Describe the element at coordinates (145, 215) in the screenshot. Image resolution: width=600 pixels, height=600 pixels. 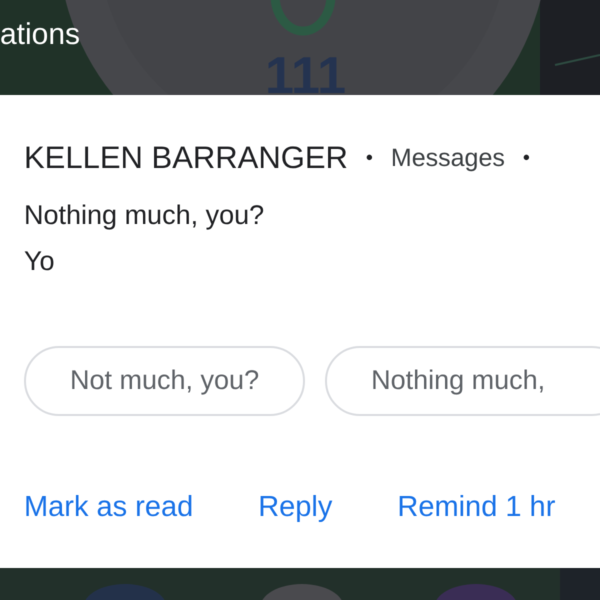
I see `message-text: Nothing much, you?` at that location.